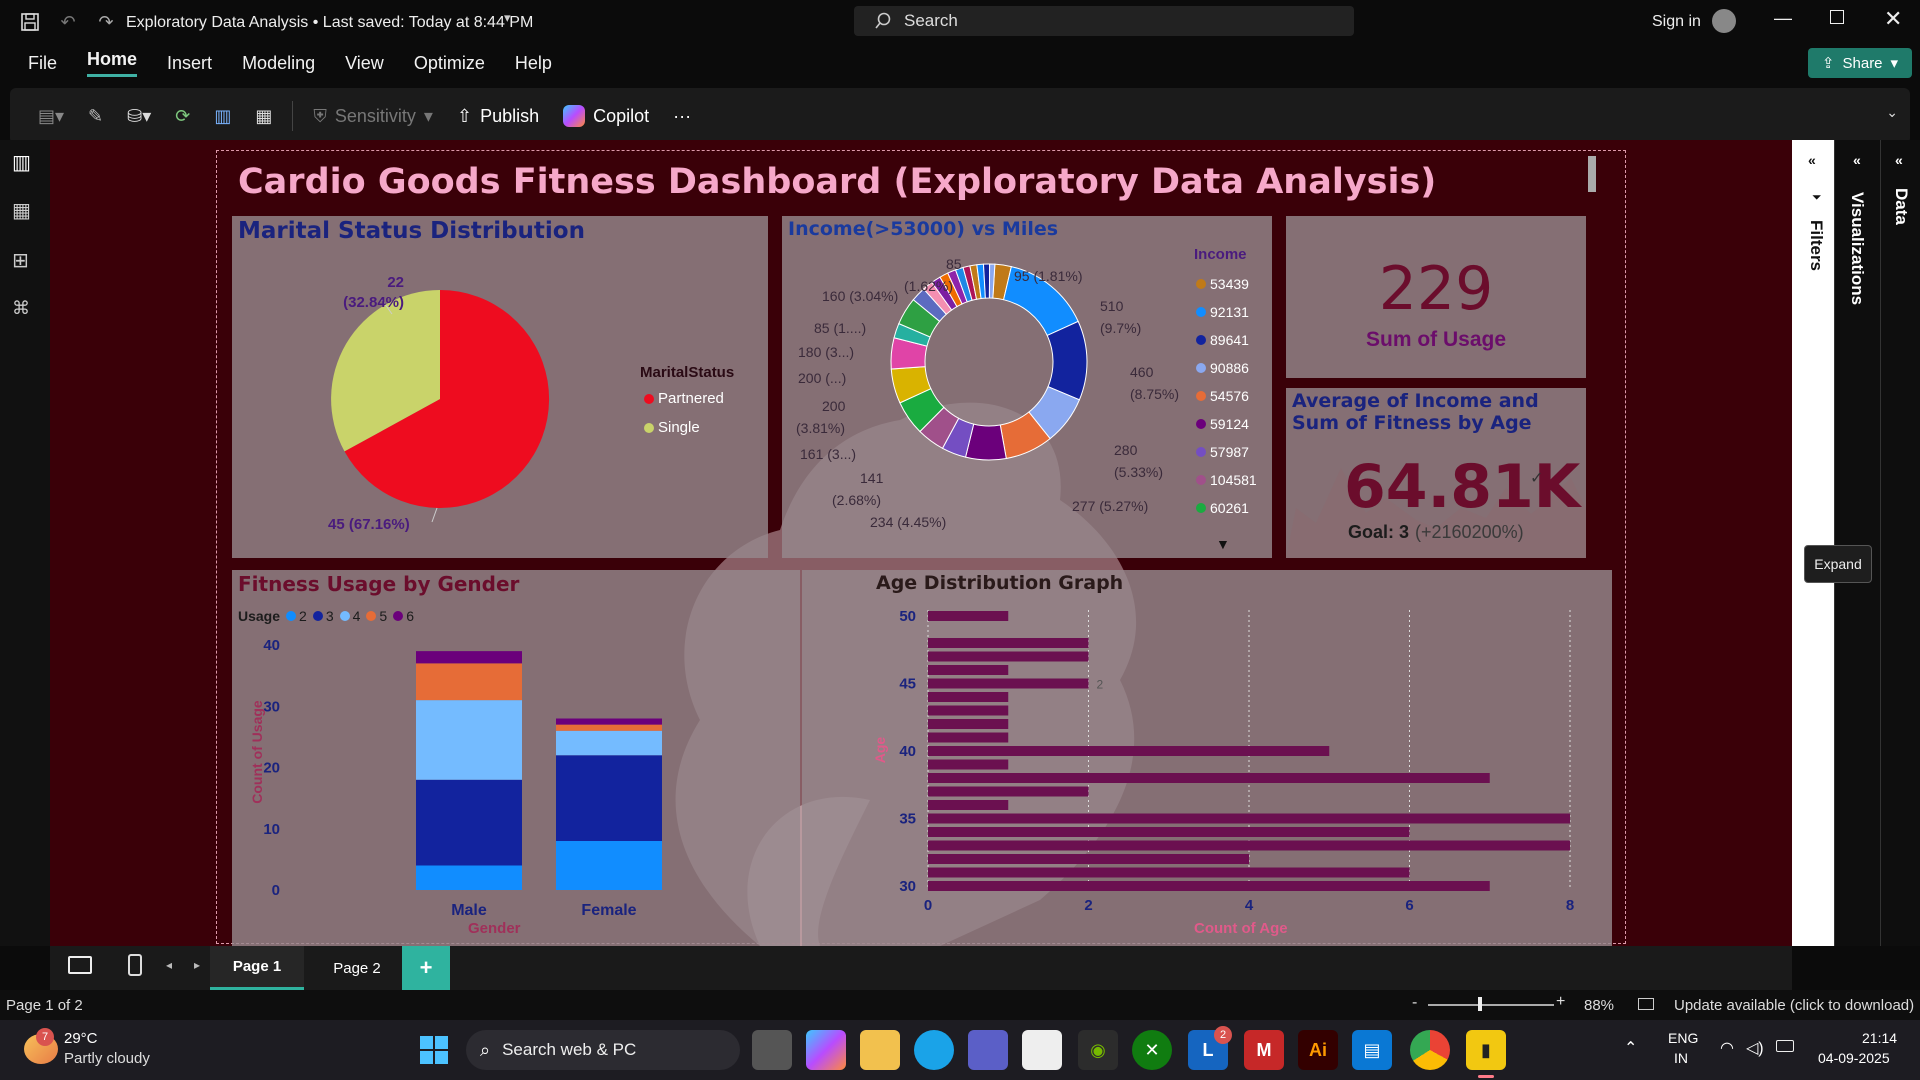 The image size is (1920, 1080). Describe the element at coordinates (1794, 1005) in the screenshot. I see `update-notice: Update available (click to download)` at that location.